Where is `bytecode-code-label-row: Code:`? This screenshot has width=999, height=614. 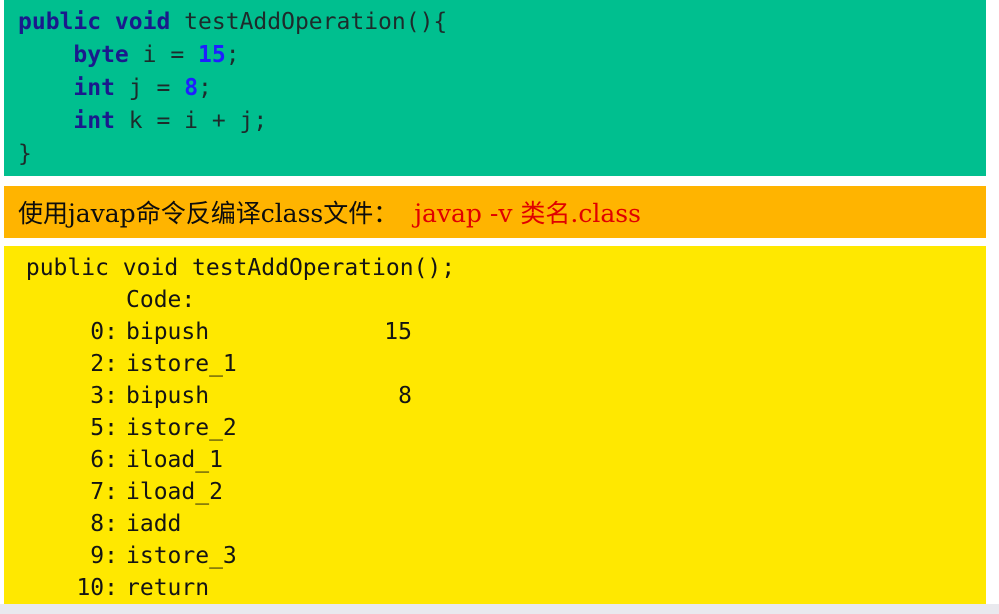 bytecode-code-label-row: Code: is located at coordinates (495, 300).